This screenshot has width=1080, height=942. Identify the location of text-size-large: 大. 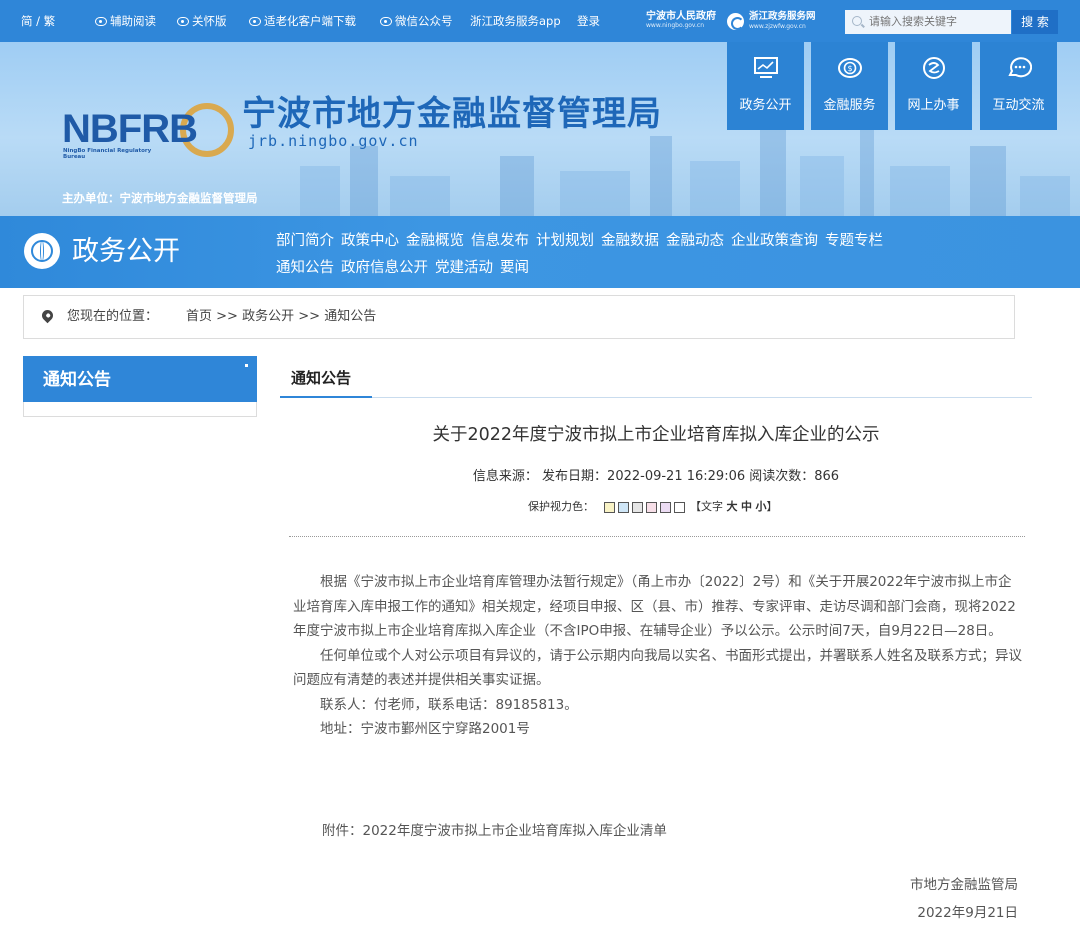
(732, 506).